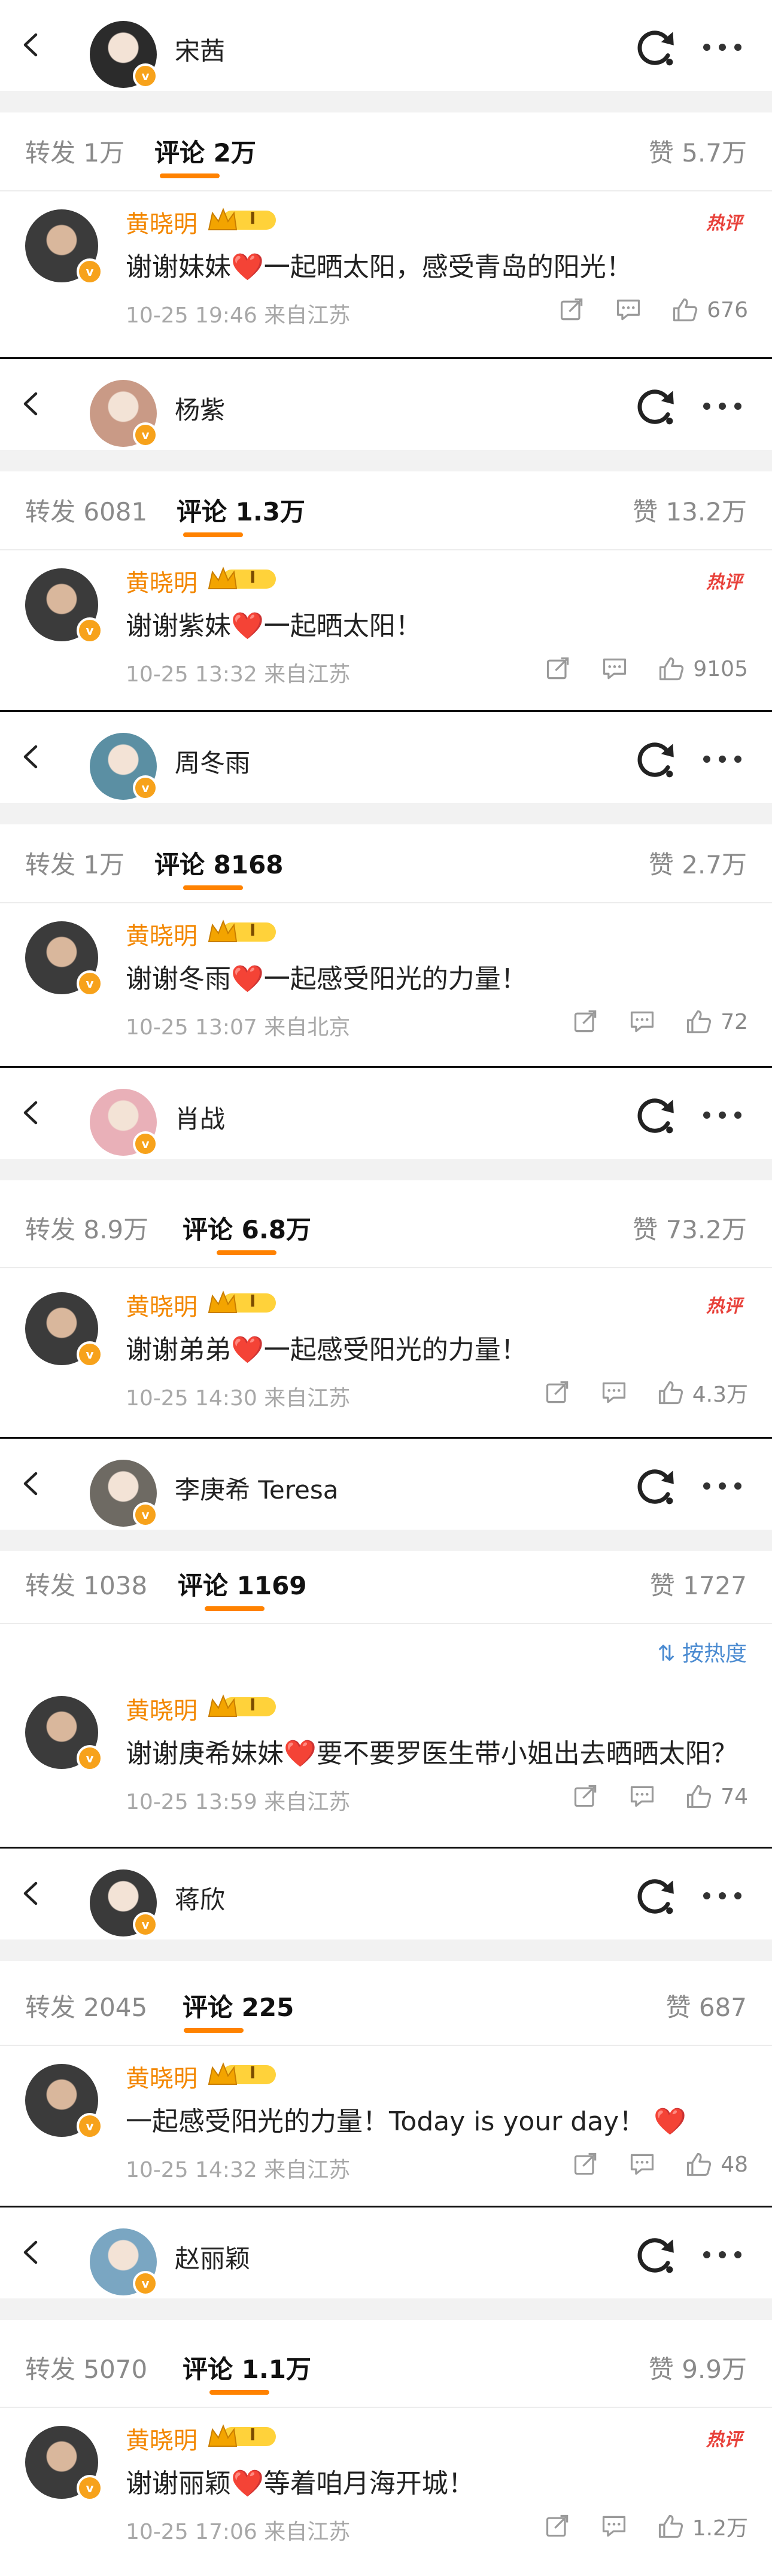  I want to click on poster-name: 李庚希 Teresa, so click(257, 1488).